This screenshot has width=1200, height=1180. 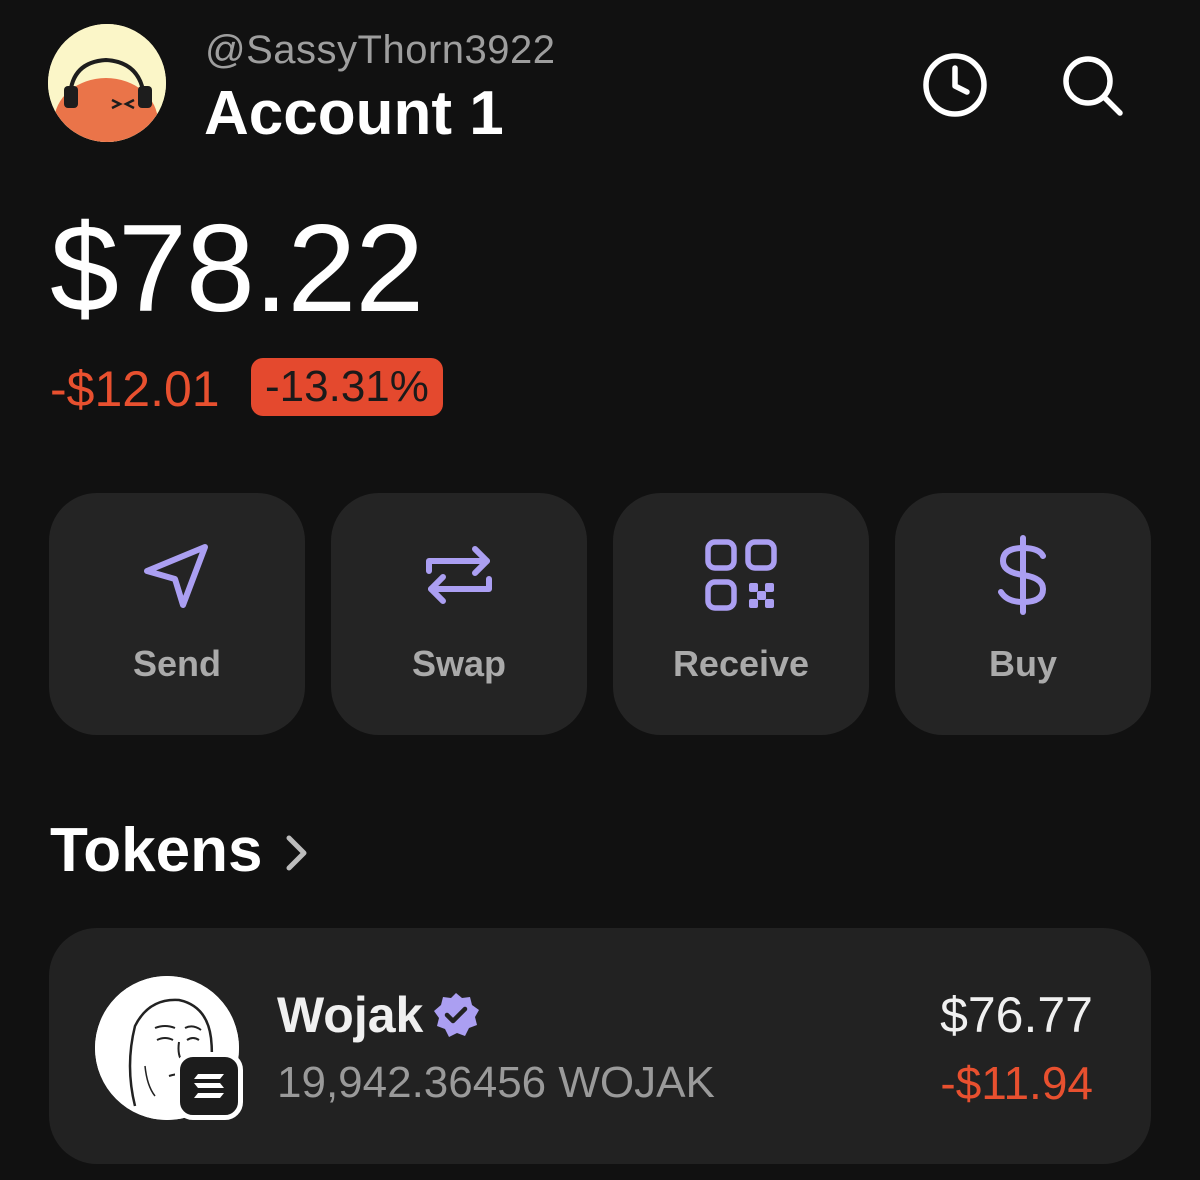 What do you see at coordinates (496, 1082) in the screenshot?
I see `token-amount: 19,942.36456 WOJAK` at bounding box center [496, 1082].